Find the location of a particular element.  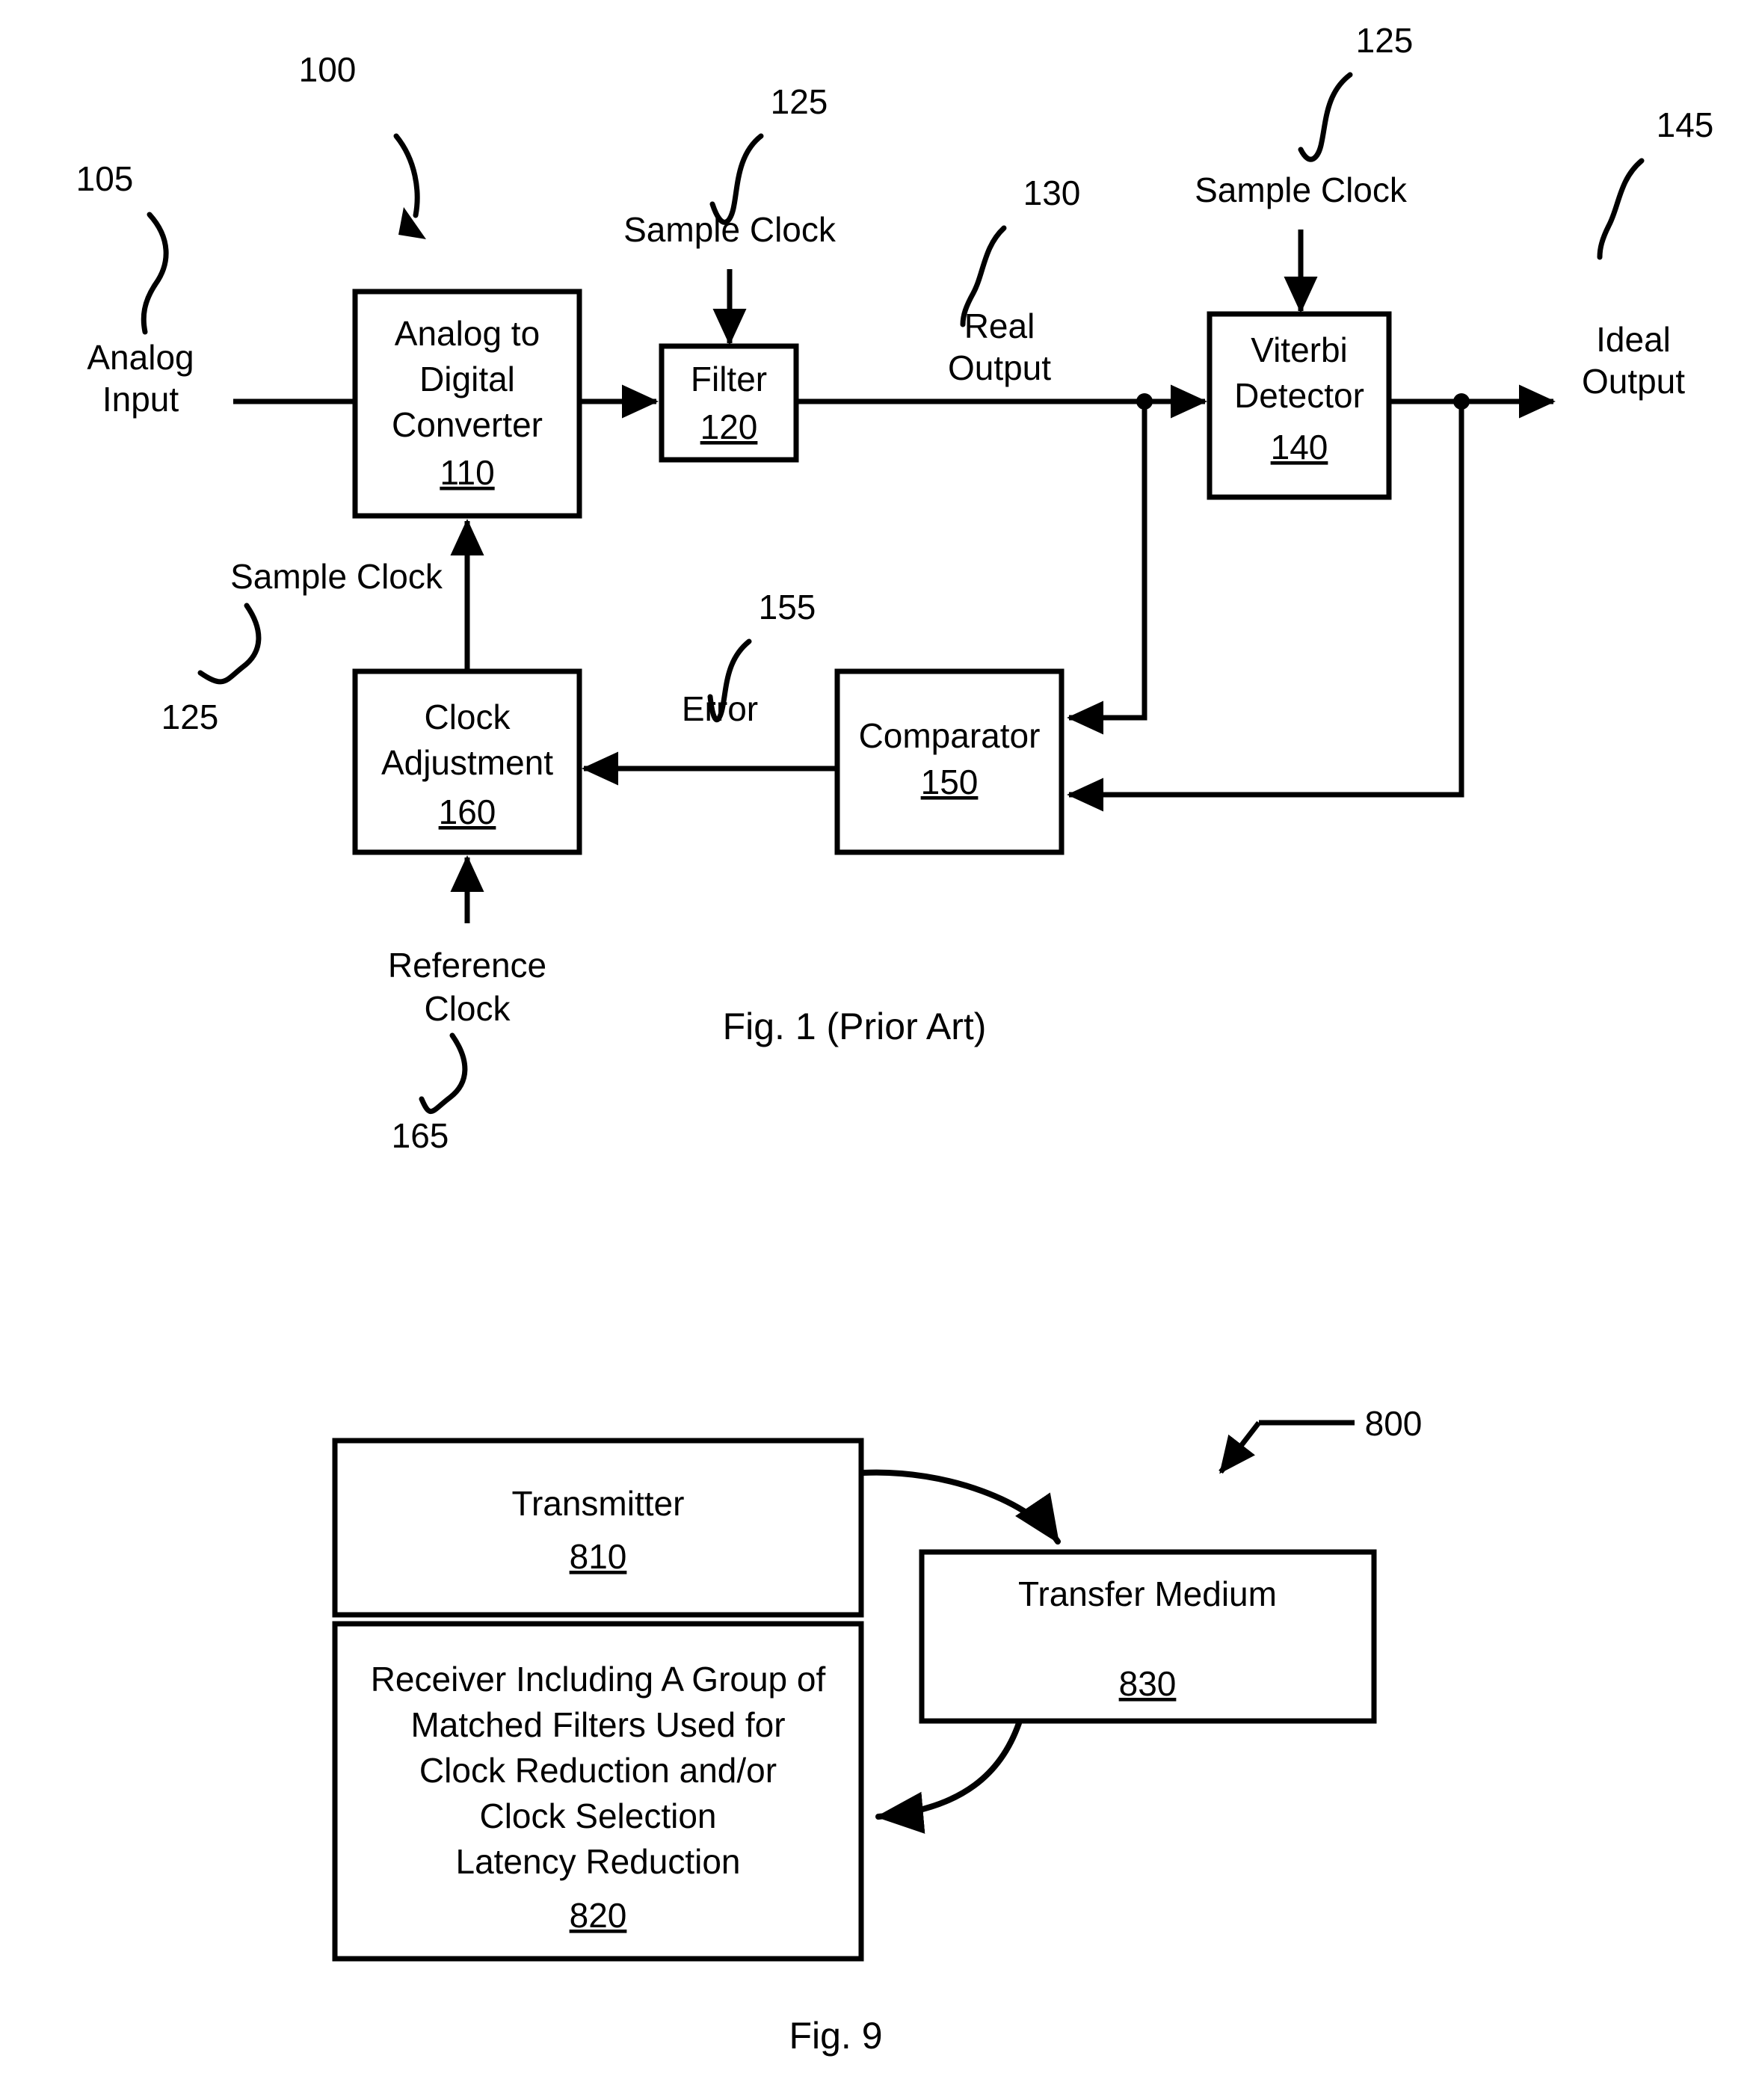

block-transmitter is located at coordinates (598, 1528).